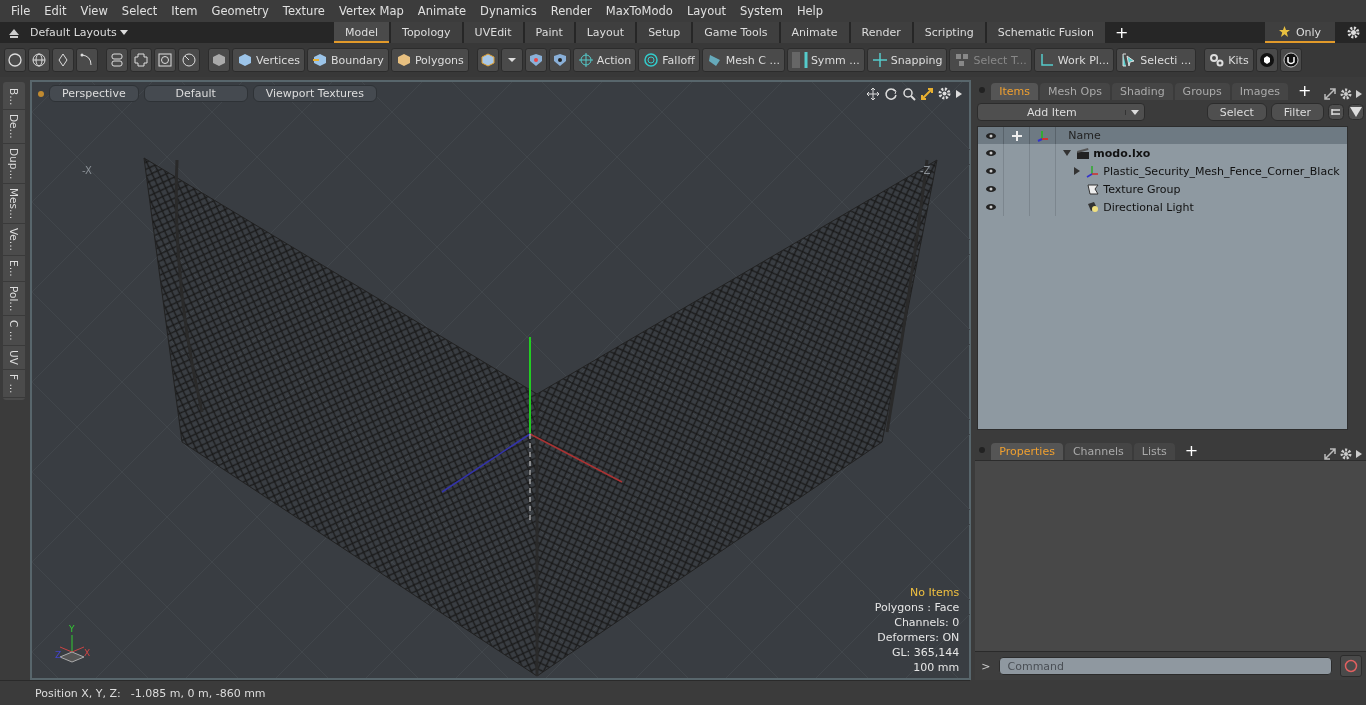 The height and width of the screenshot is (705, 1366). I want to click on menu-item: Layout, so click(706, 11).